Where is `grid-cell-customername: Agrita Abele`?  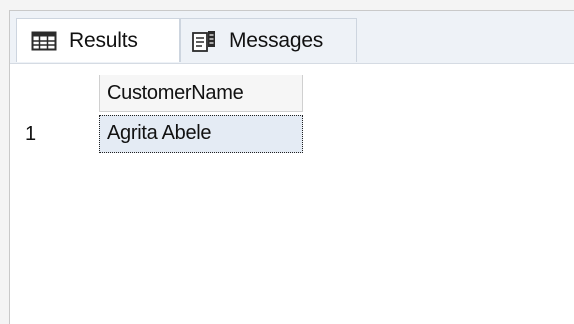
grid-cell-customername: Agrita Abele is located at coordinates (201, 134).